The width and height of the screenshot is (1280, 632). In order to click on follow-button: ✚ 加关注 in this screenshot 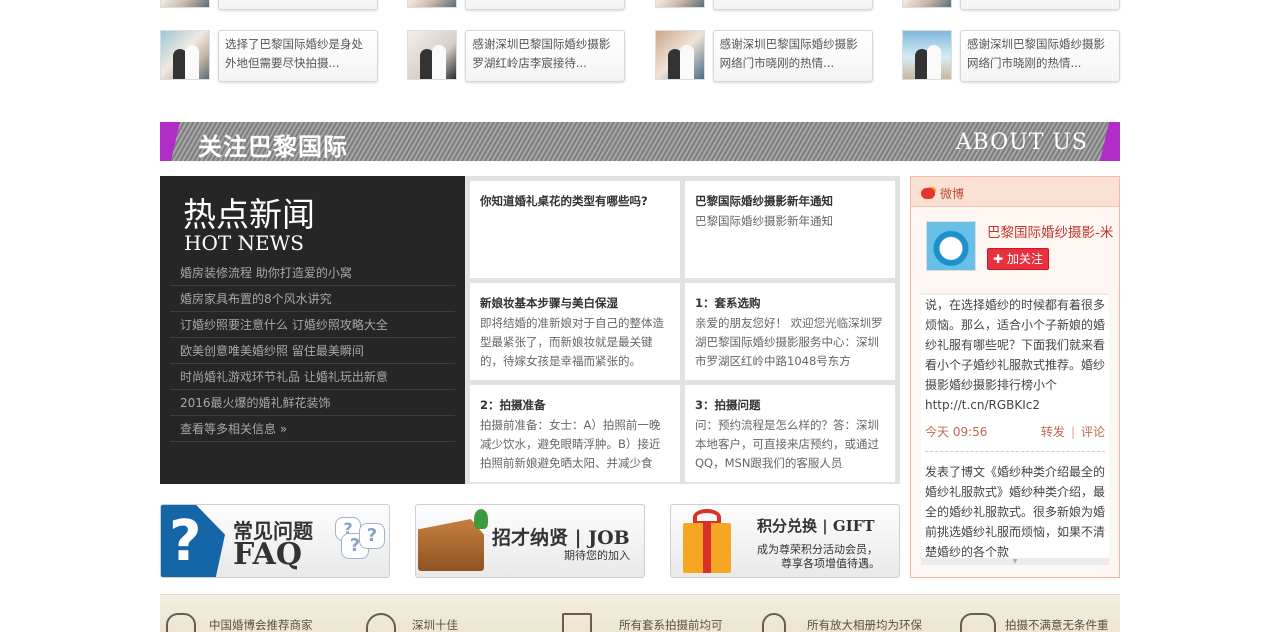, I will do `click(1018, 259)`.